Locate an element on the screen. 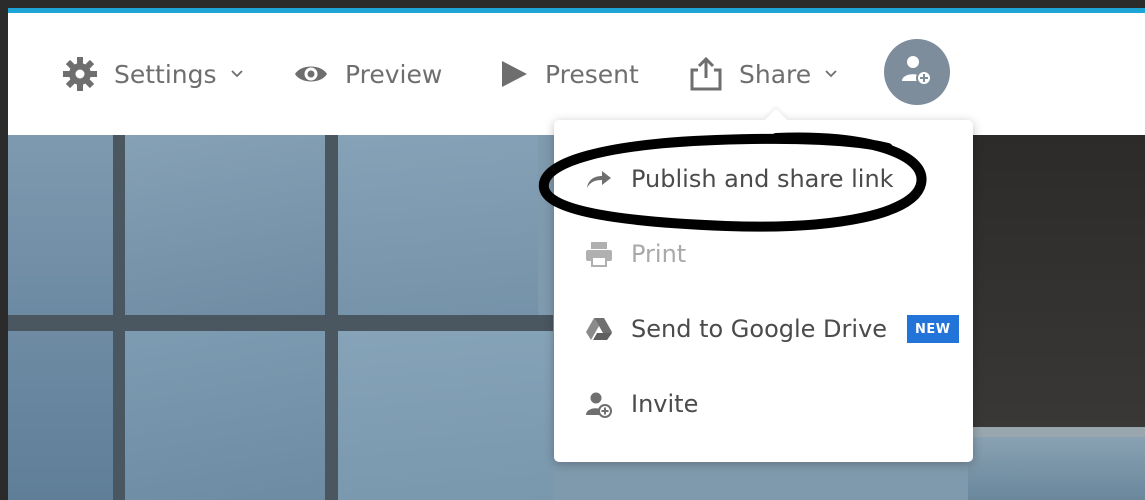 Image resolution: width=1145 pixels, height=500 pixels. eye-icon is located at coordinates (311, 74).